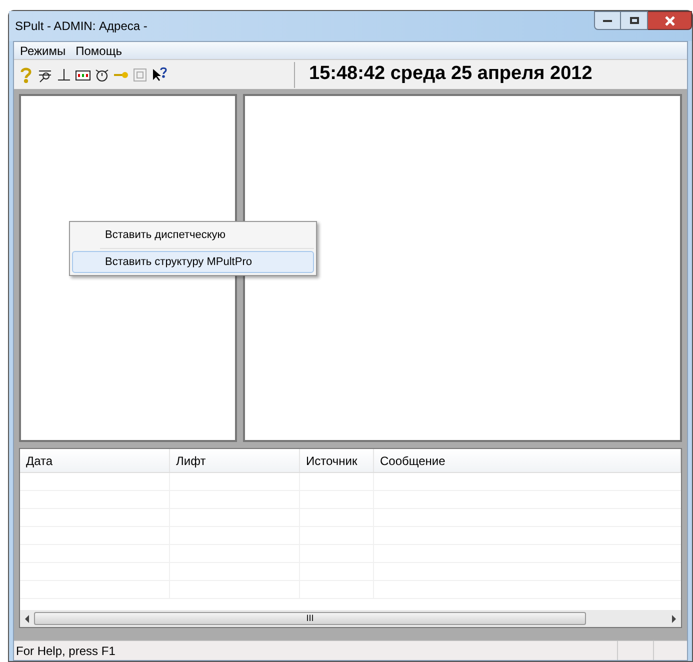 This screenshot has width=693, height=662. I want to click on column-header: Источник, so click(337, 460).